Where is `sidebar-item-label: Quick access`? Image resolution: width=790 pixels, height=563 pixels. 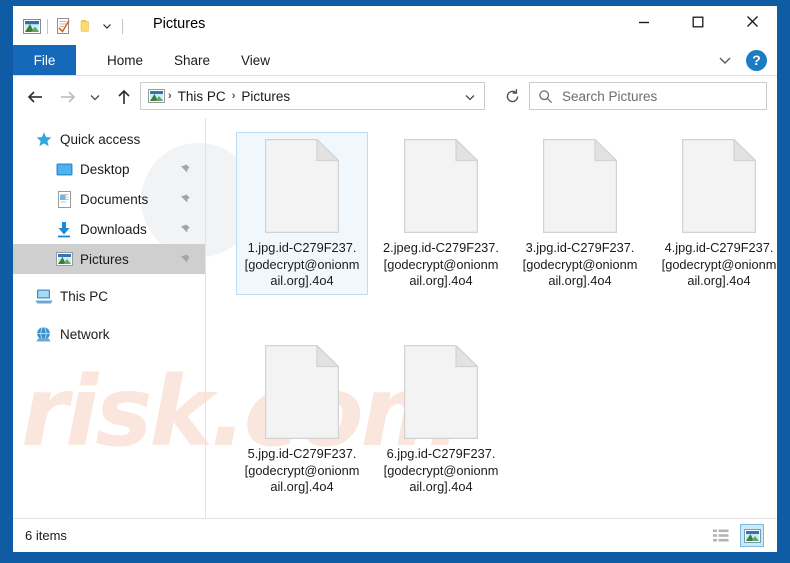
sidebar-item-label: Quick access is located at coordinates (100, 139).